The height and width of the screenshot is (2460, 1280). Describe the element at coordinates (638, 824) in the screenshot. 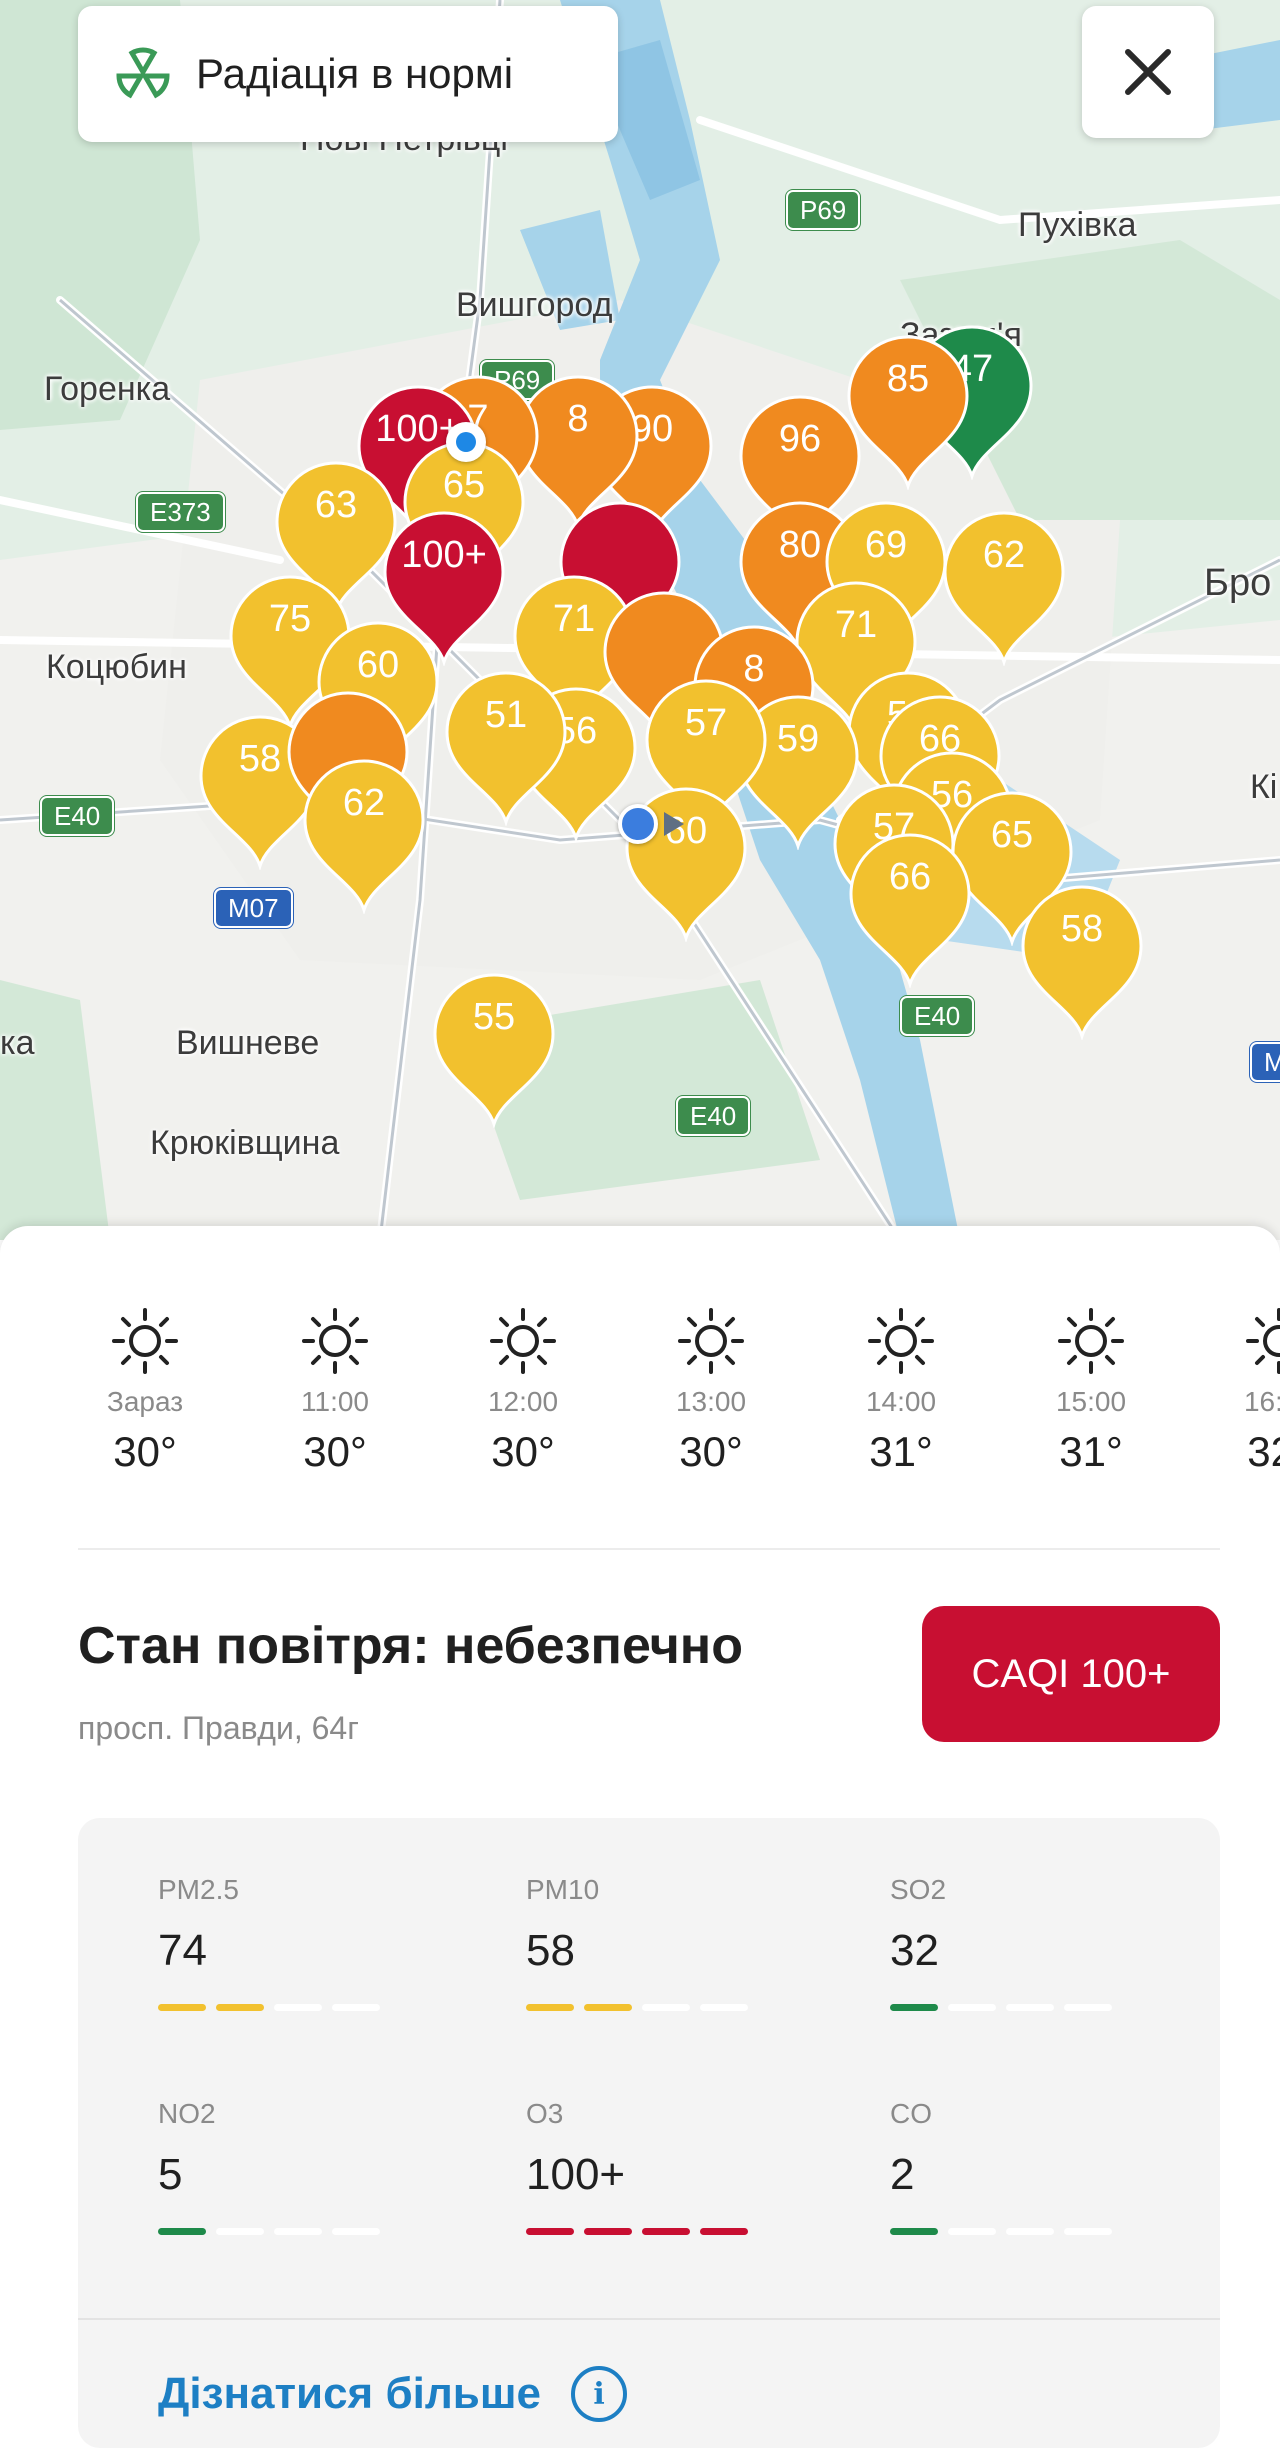

I see `user-location-dot` at that location.